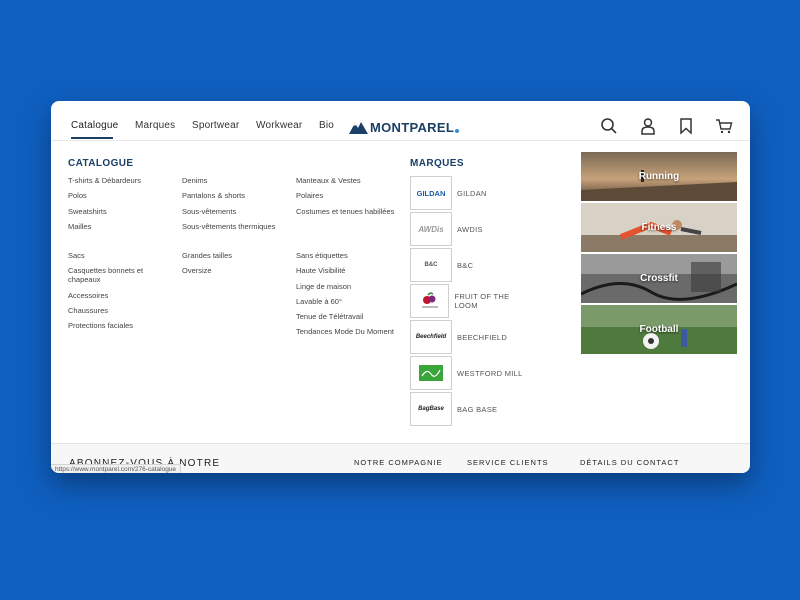  I want to click on brand-logo: BagBase, so click(431, 409).